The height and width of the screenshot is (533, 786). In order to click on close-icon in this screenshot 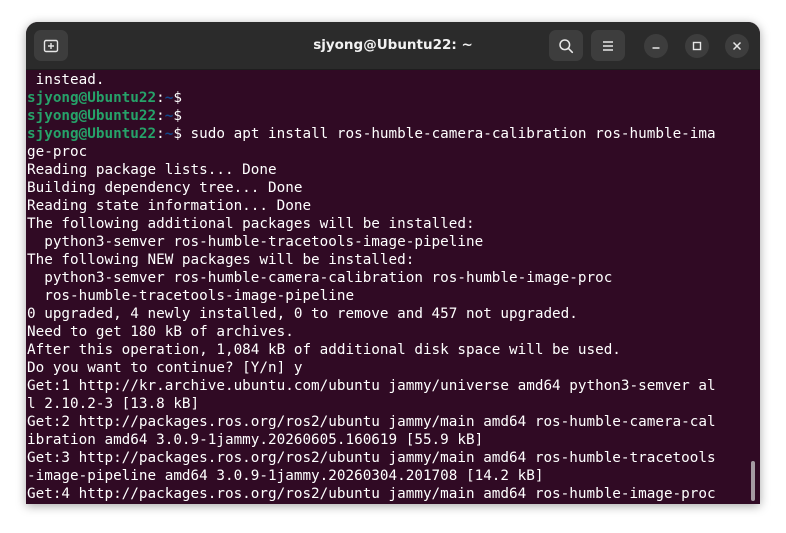, I will do `click(737, 46)`.